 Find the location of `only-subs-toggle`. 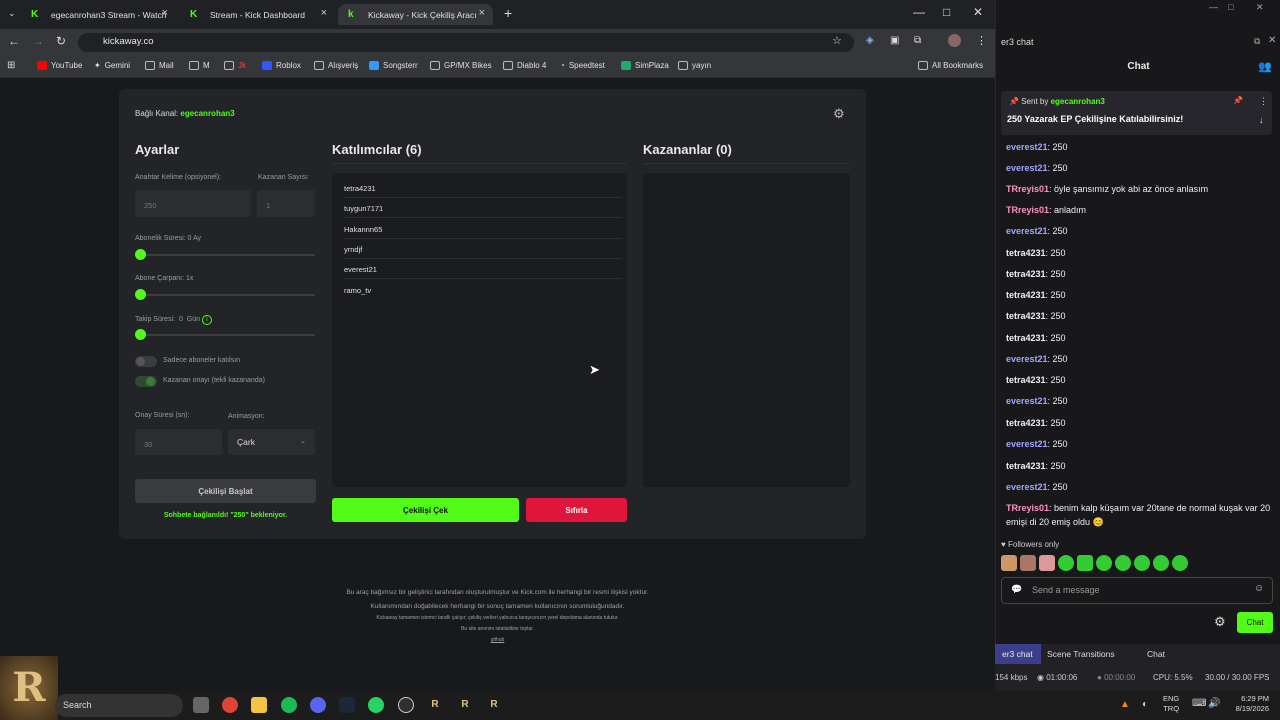

only-subs-toggle is located at coordinates (146, 361).